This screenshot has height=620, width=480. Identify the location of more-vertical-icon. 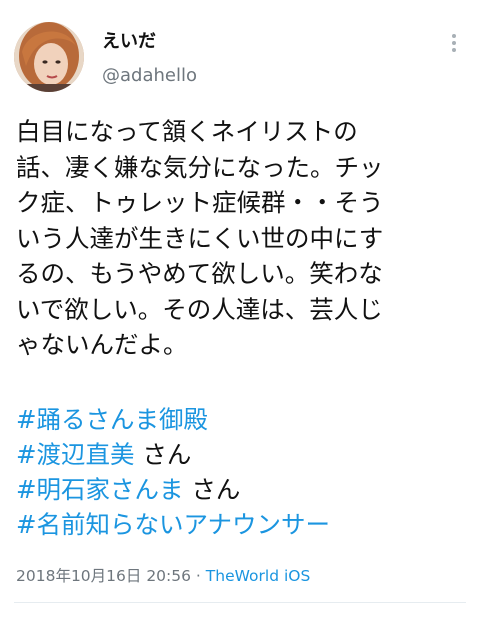
(454, 45).